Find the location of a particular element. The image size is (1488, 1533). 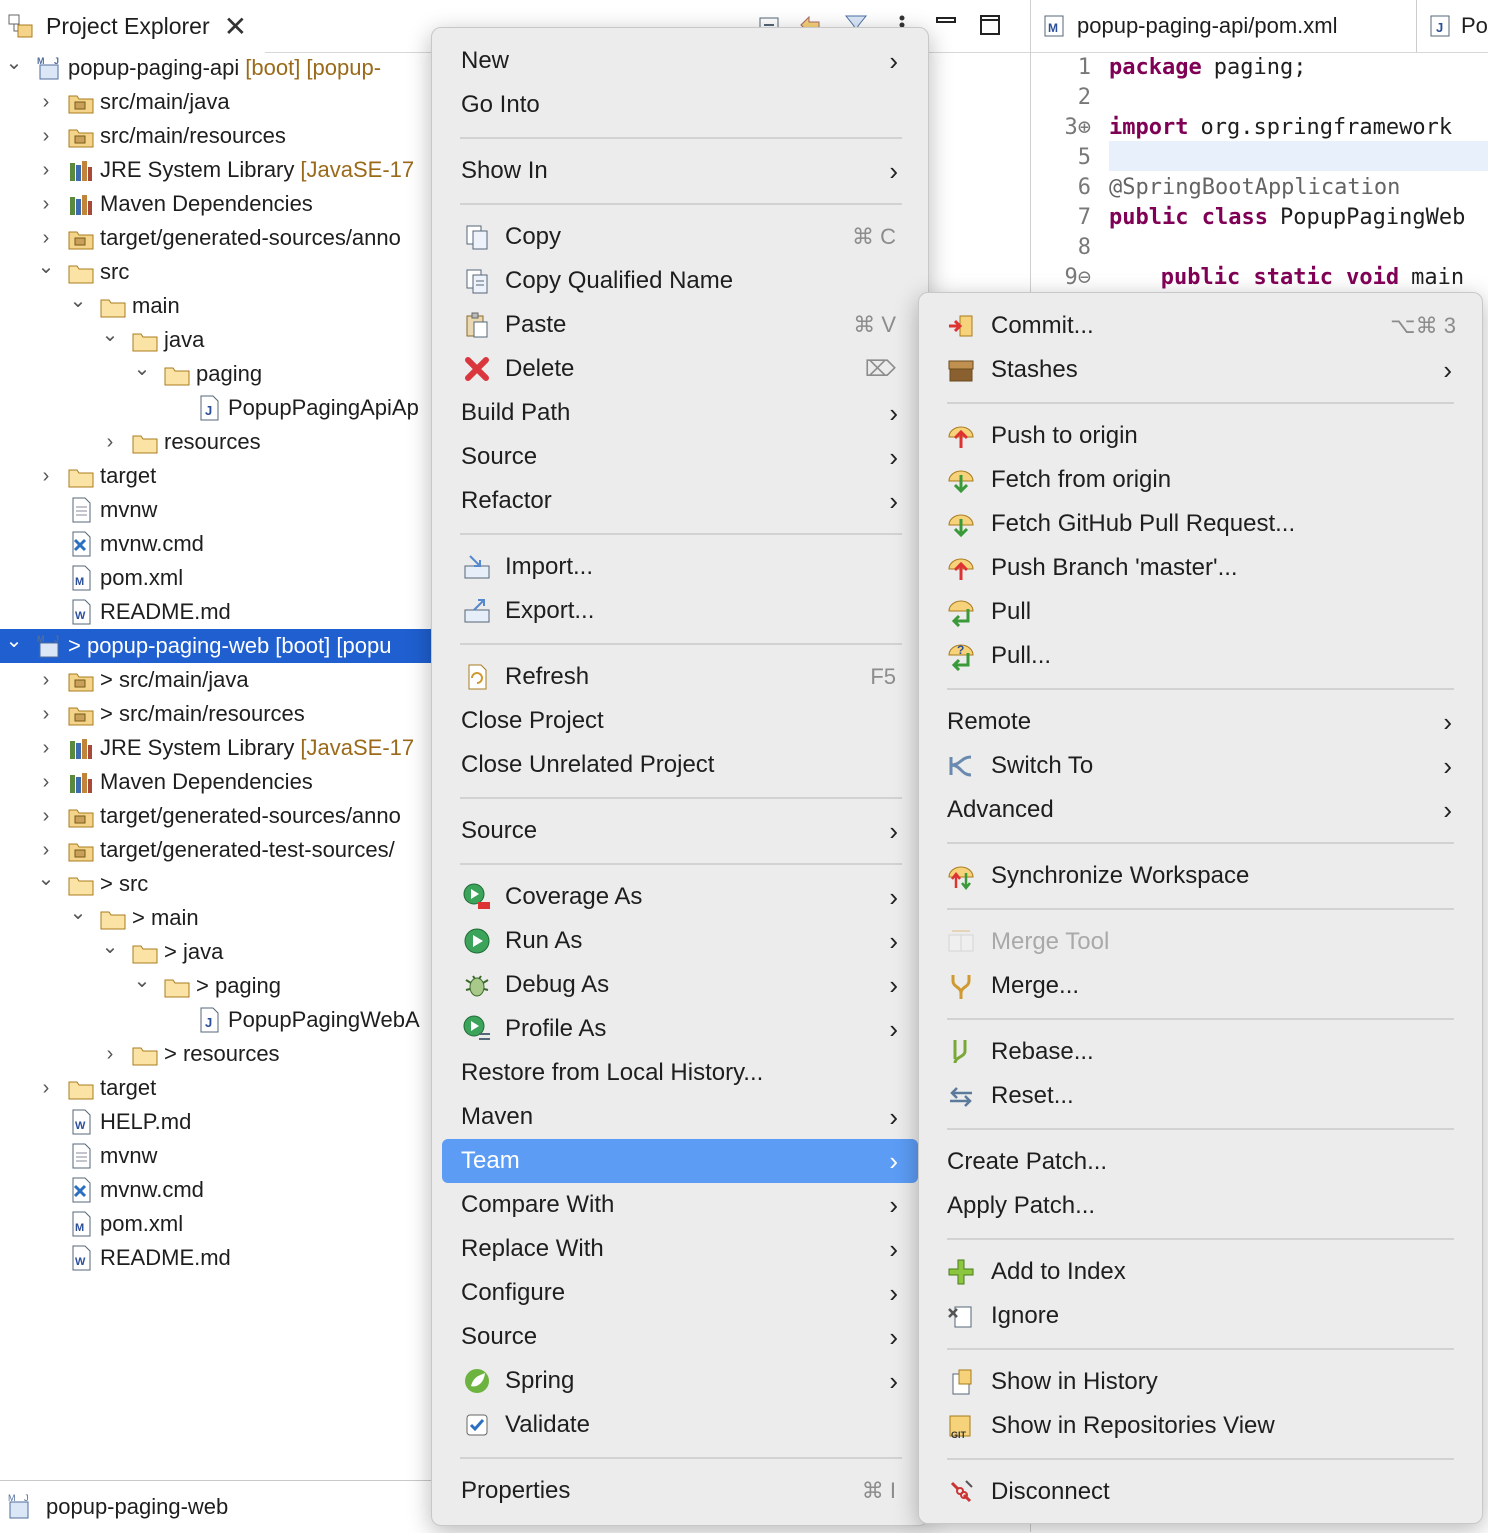

menu-item-maven: Maven › is located at coordinates (680, 1117).